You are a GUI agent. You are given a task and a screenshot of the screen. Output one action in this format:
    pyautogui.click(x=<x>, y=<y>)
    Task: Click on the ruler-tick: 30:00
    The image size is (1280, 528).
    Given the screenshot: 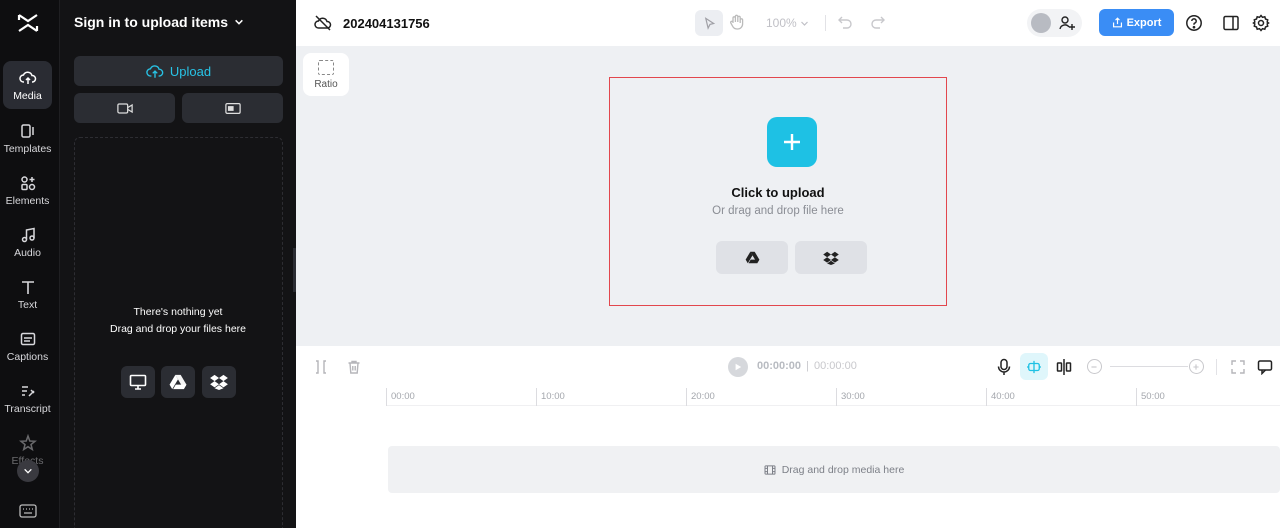 What is the action you would take?
    pyautogui.click(x=850, y=397)
    